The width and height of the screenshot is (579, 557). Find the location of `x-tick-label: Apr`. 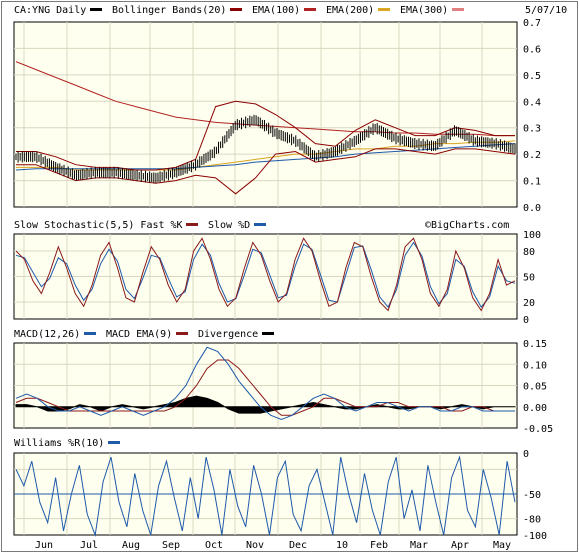

x-tick-label: Apr is located at coordinates (460, 545).